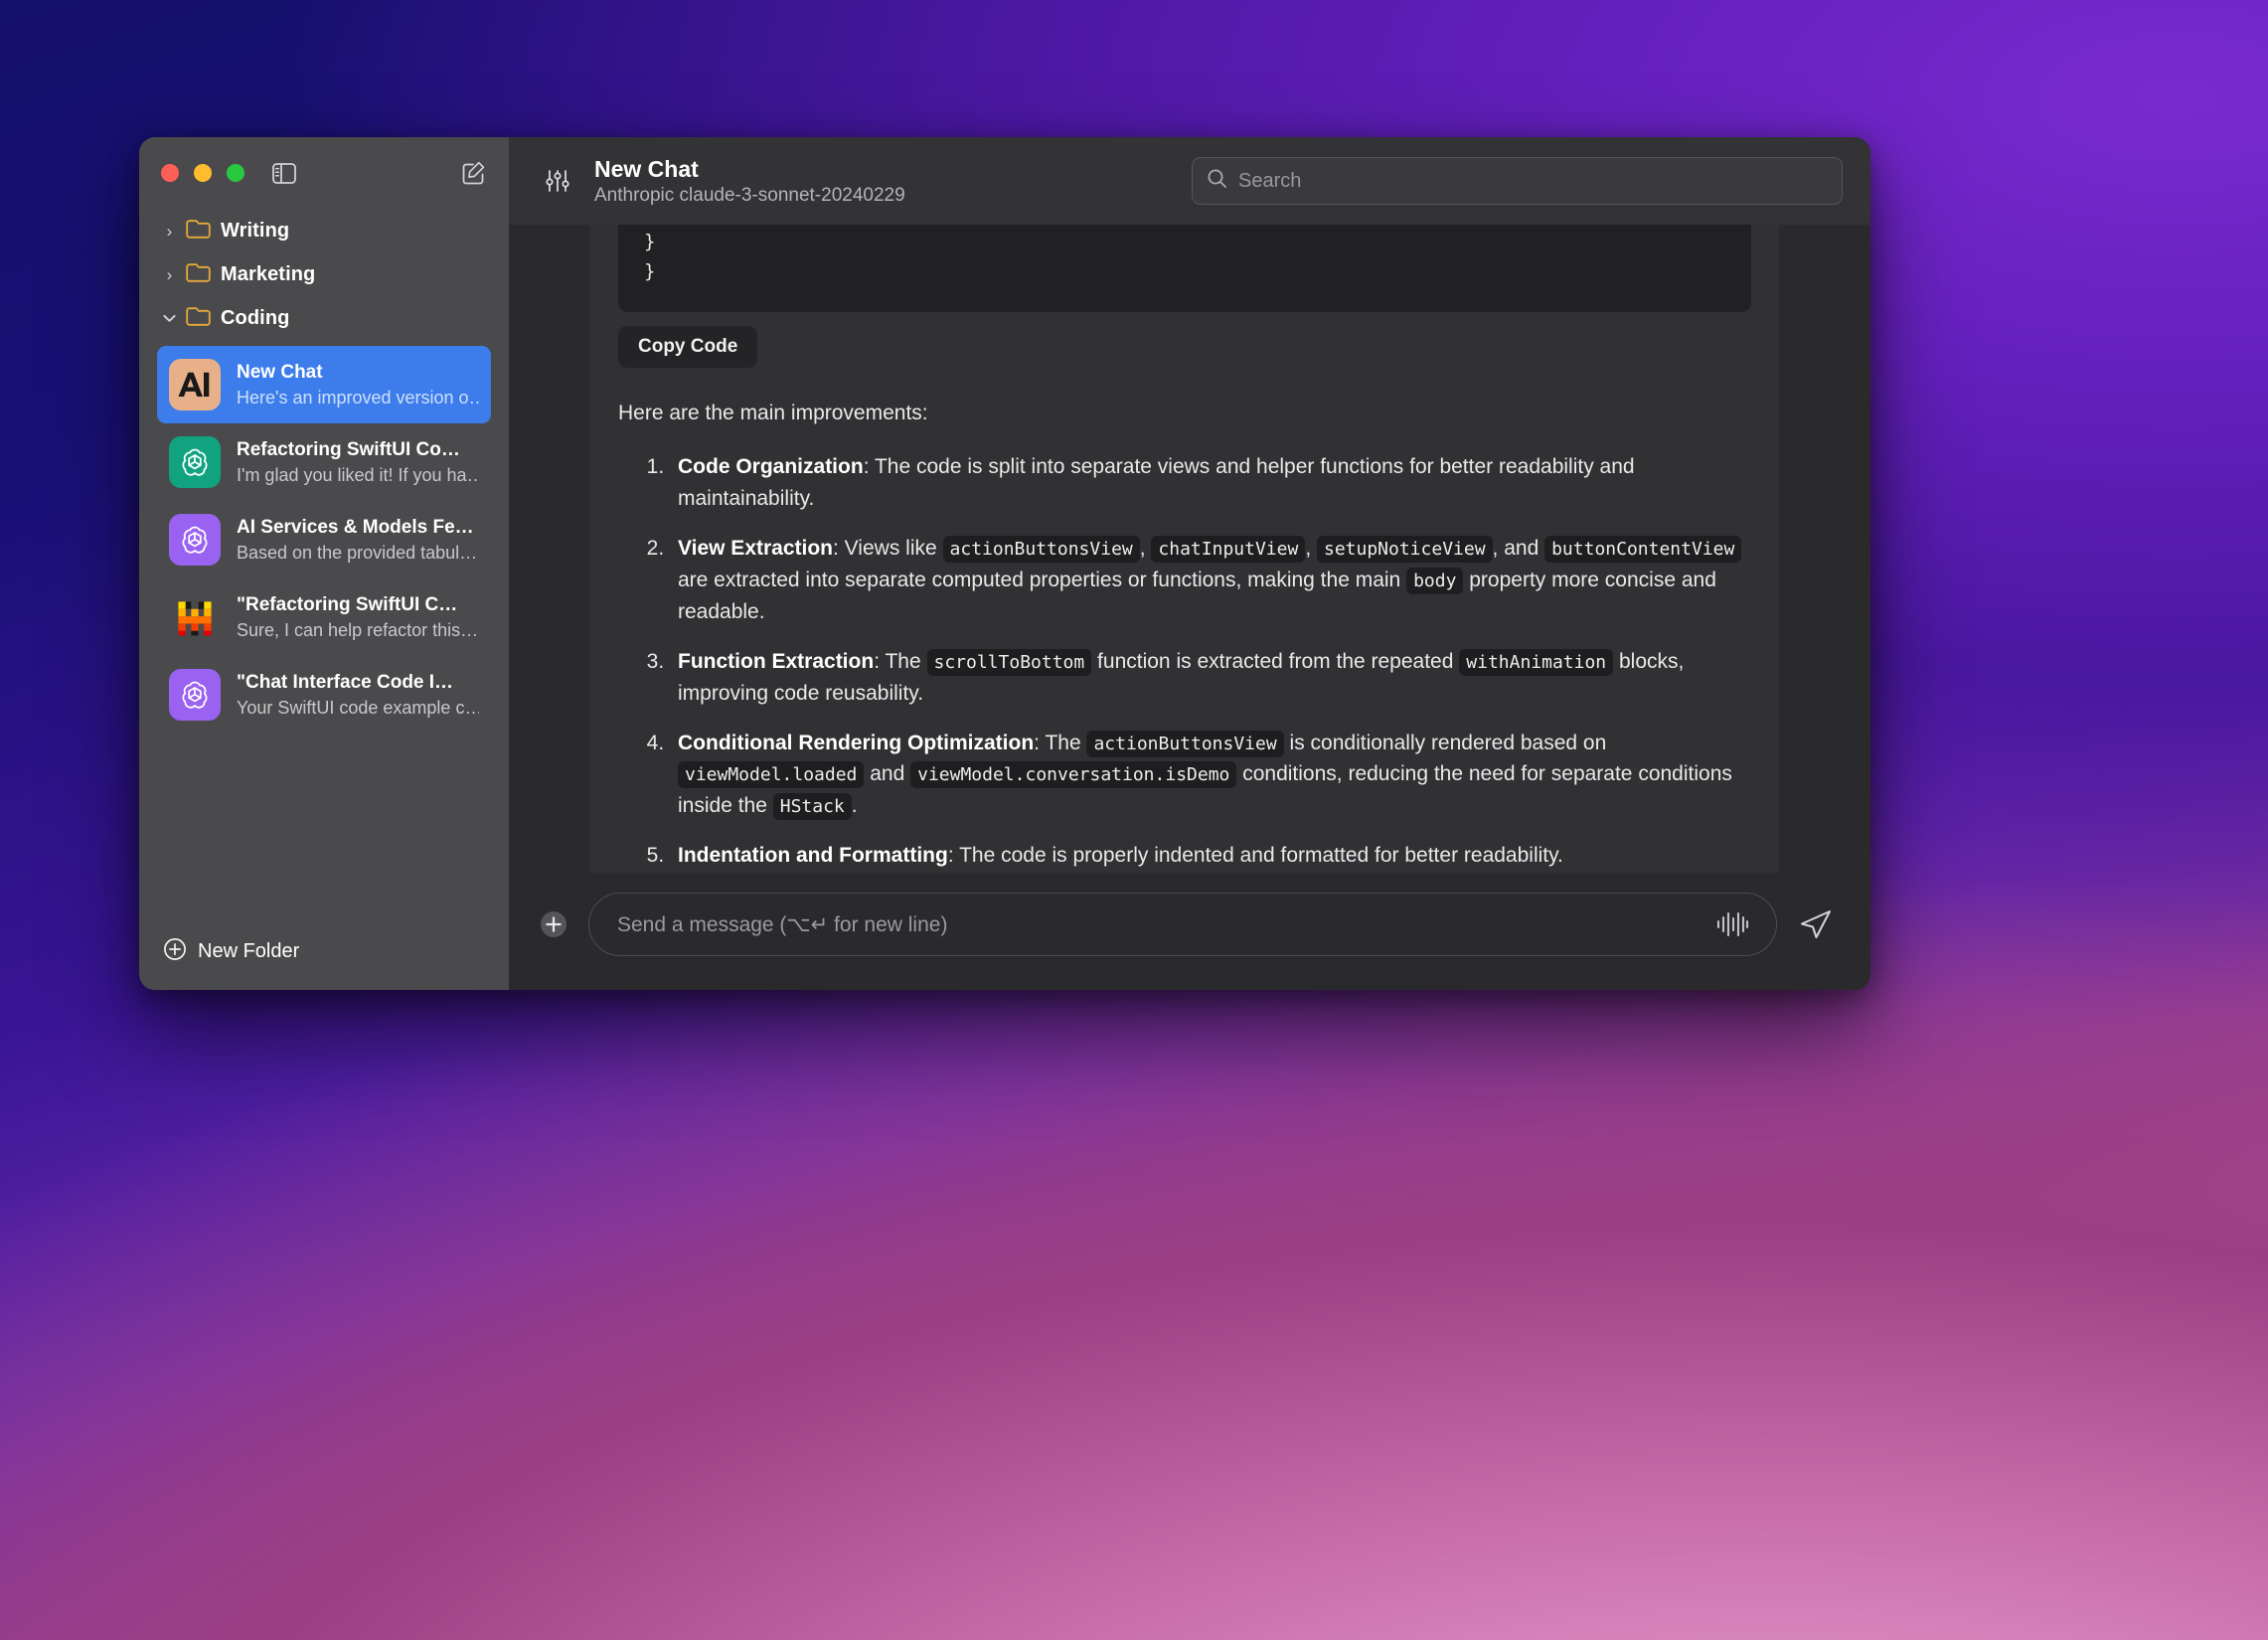  Describe the element at coordinates (170, 274) in the screenshot. I see `chevron-right-icon: ›` at that location.